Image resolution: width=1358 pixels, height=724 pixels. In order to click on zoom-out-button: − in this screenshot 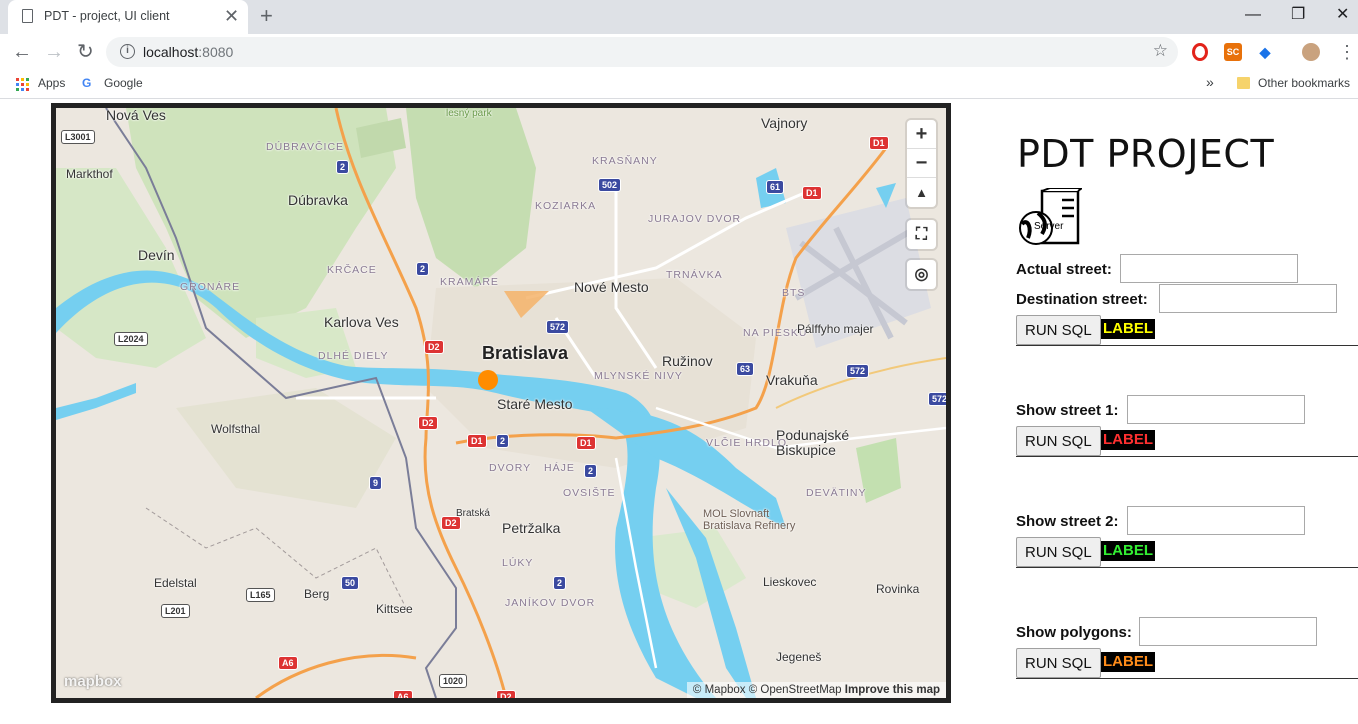, I will do `click(921, 163)`.